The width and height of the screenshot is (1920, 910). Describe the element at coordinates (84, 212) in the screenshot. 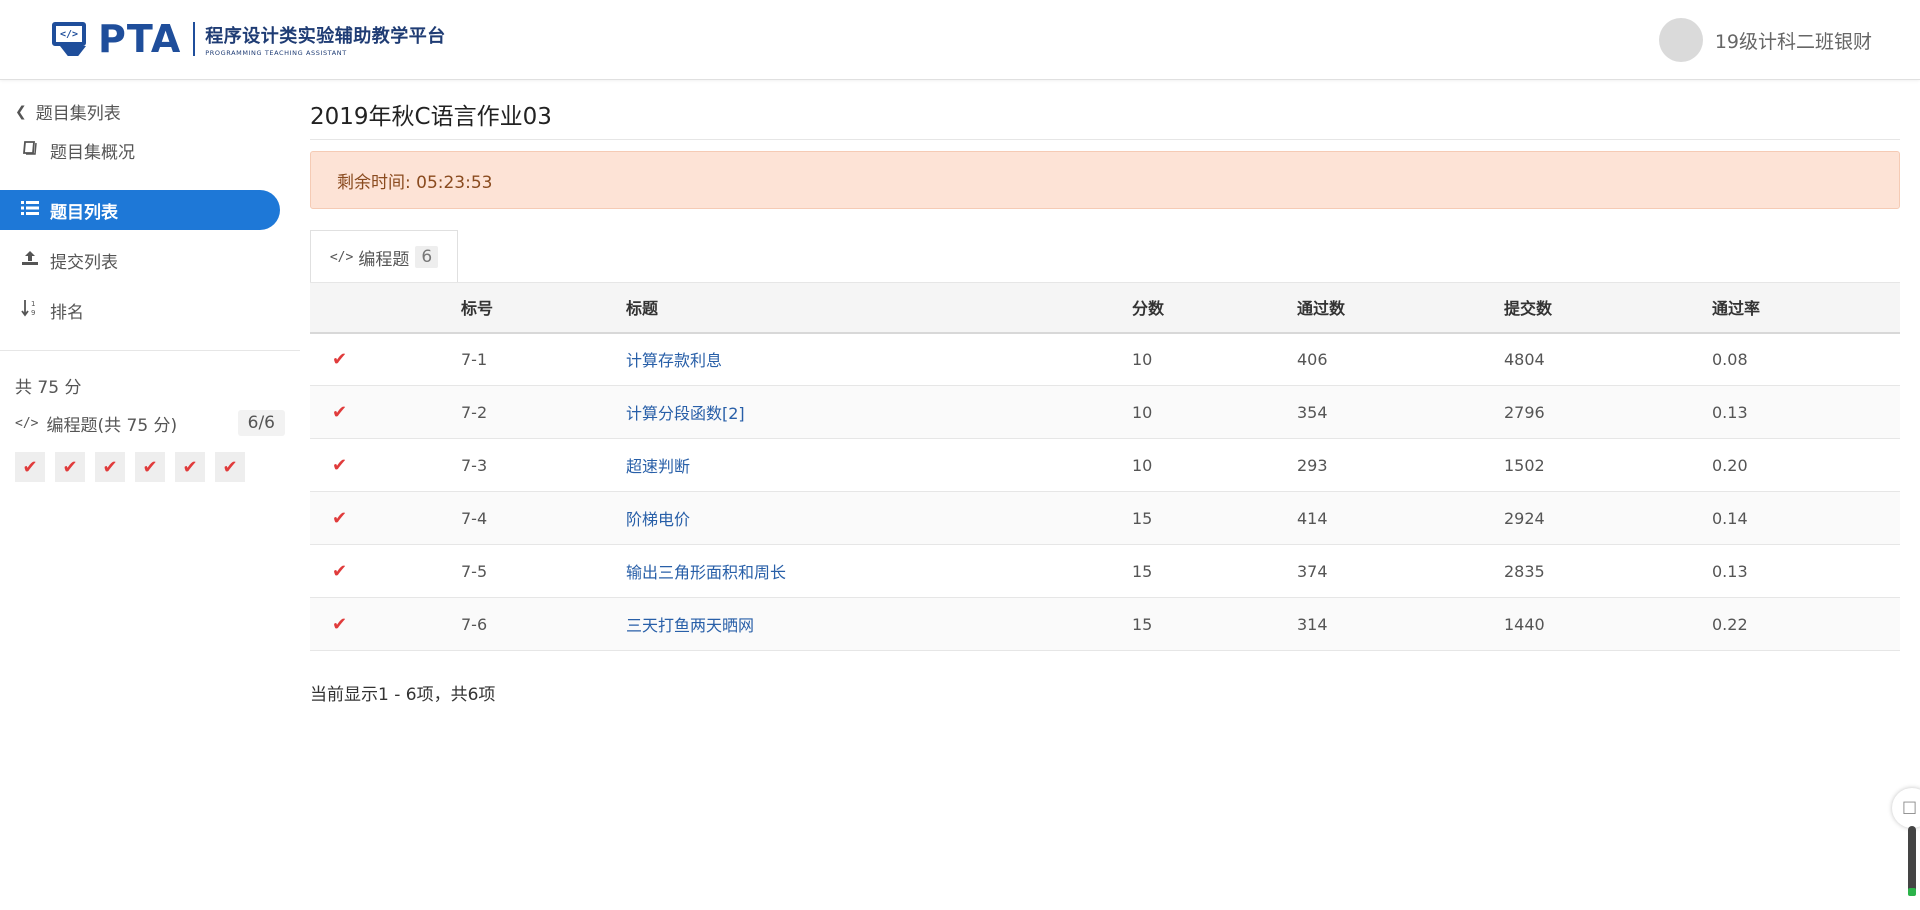

I see `sidebar-item-label: 题目列表` at that location.